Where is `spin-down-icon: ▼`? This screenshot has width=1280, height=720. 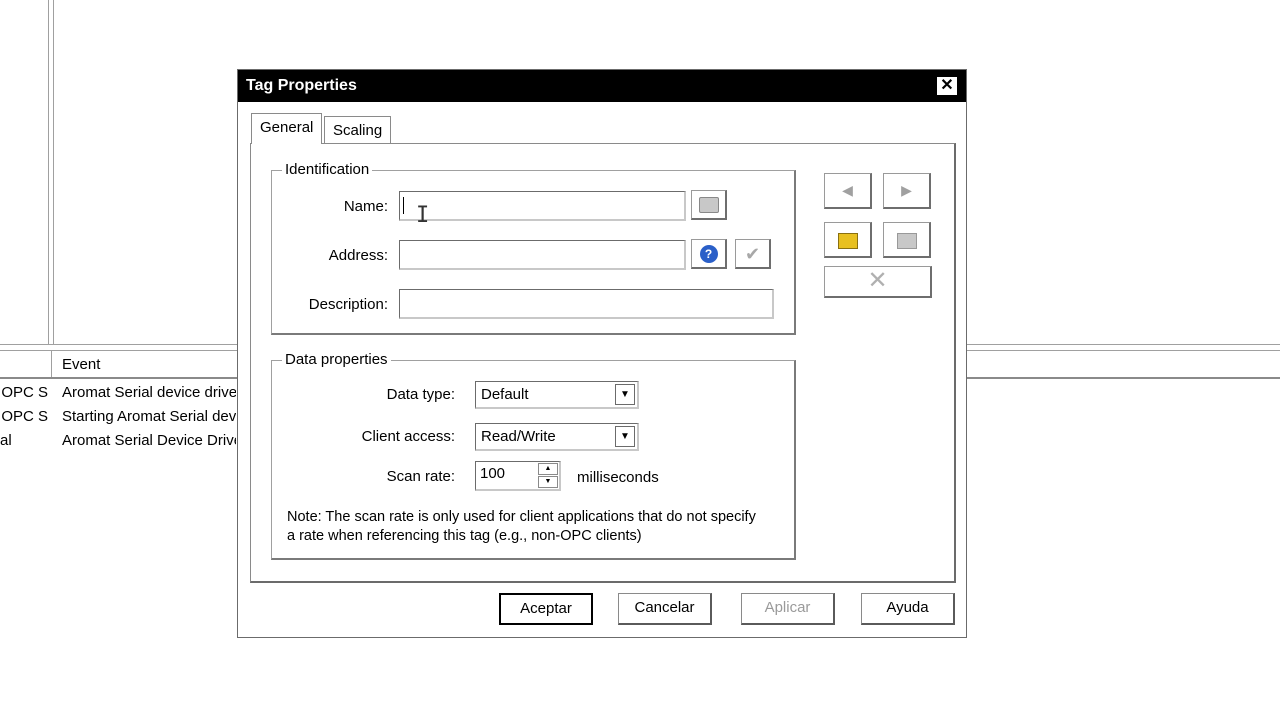 spin-down-icon: ▼ is located at coordinates (548, 482).